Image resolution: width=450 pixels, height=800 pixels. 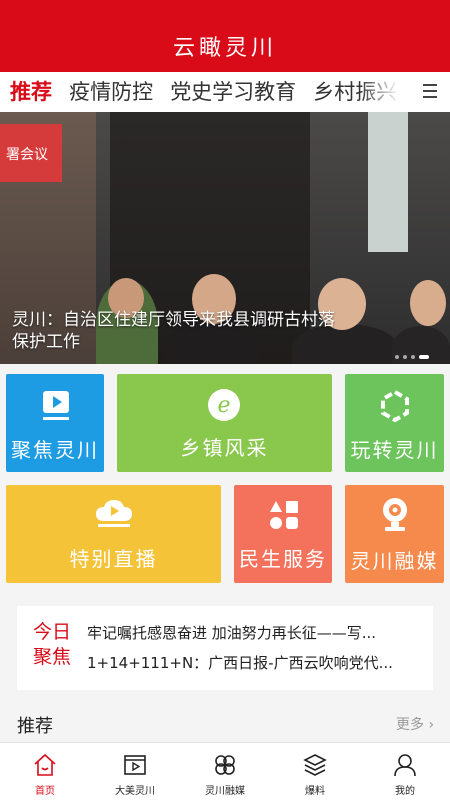 I want to click on play-icon, so click(x=56, y=405).